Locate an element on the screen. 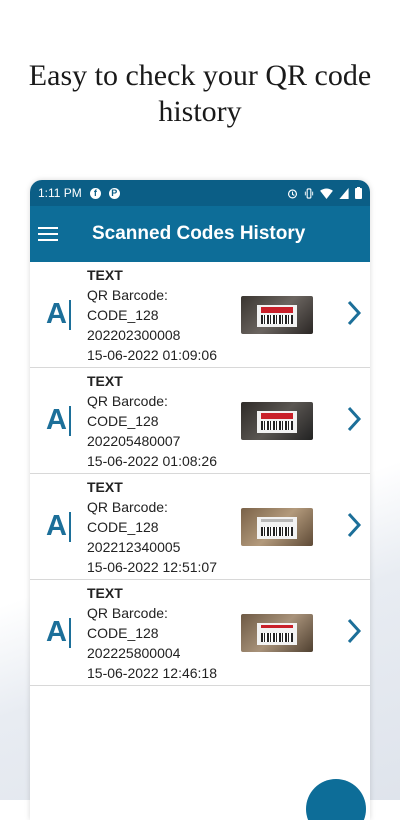 This screenshot has width=400, height=820. facebook-notification-icon: f is located at coordinates (95, 193).